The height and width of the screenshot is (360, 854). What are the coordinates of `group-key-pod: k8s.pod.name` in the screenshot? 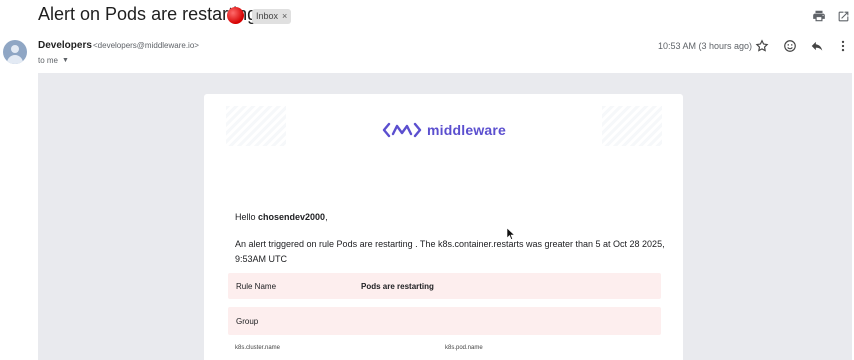 It's located at (464, 348).